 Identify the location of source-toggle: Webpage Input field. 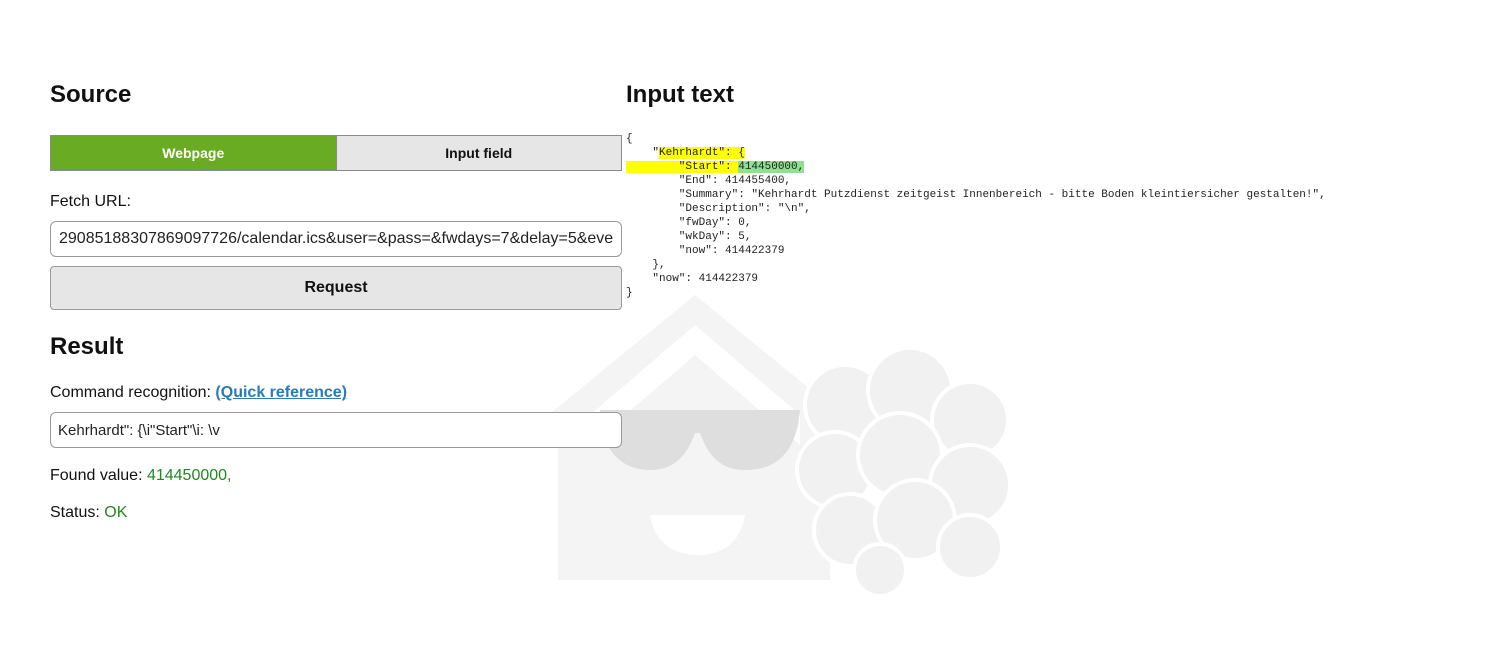
(336, 153).